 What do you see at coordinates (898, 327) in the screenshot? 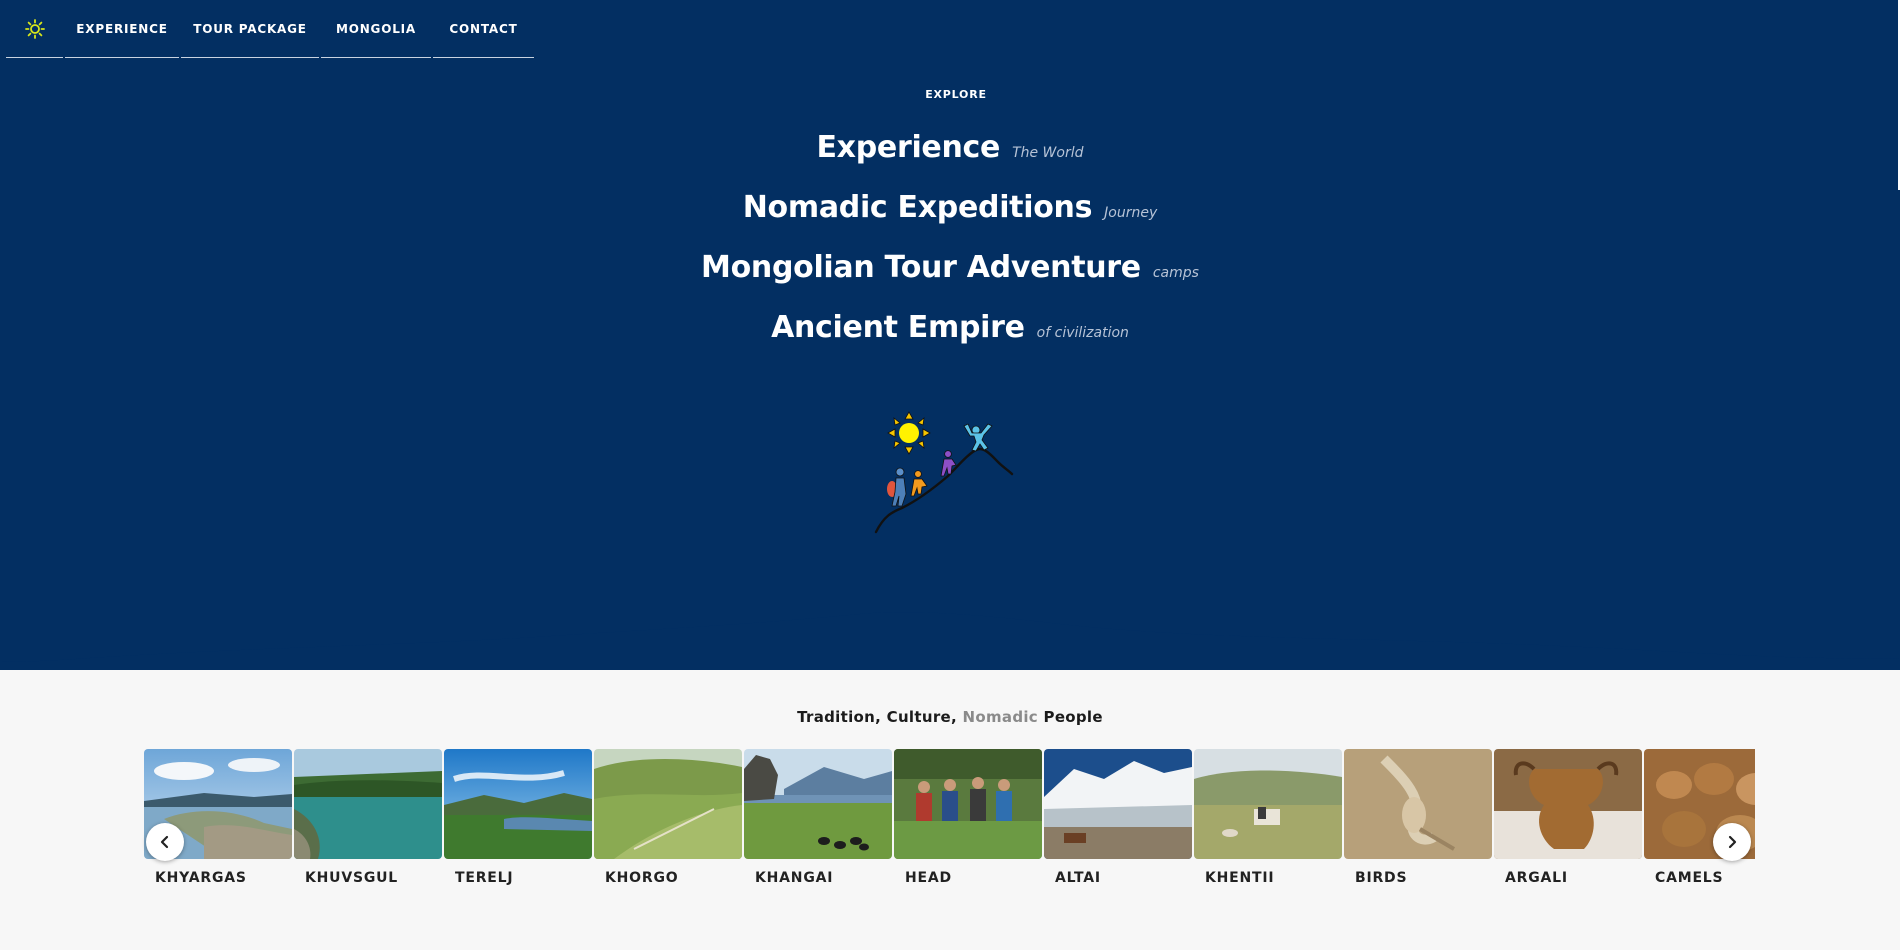
I see `headline-main: Ancient Empire` at bounding box center [898, 327].